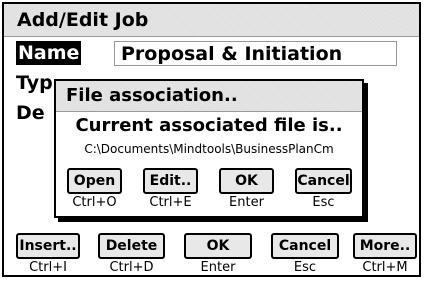 Image resolution: width=427 pixels, height=281 pixels. Describe the element at coordinates (323, 202) in the screenshot. I see `dialog-cancel-shortcut: Esc` at that location.